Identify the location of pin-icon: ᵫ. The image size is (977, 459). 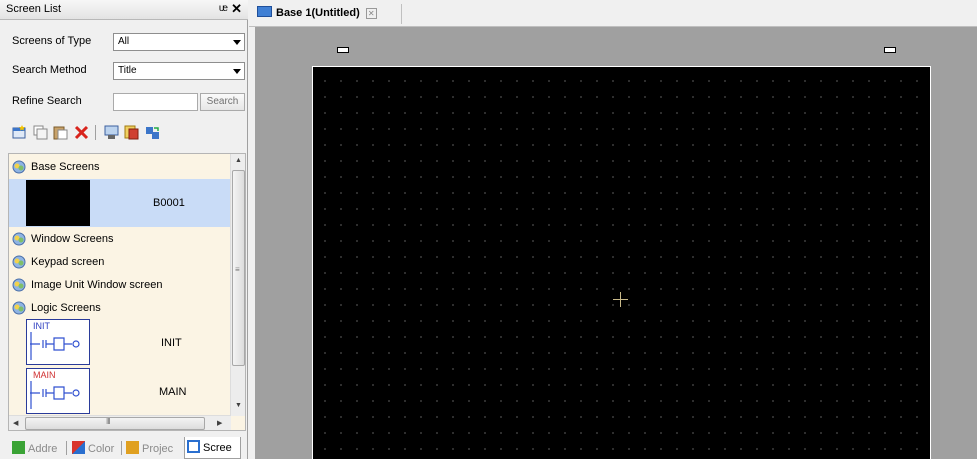
(223, 8).